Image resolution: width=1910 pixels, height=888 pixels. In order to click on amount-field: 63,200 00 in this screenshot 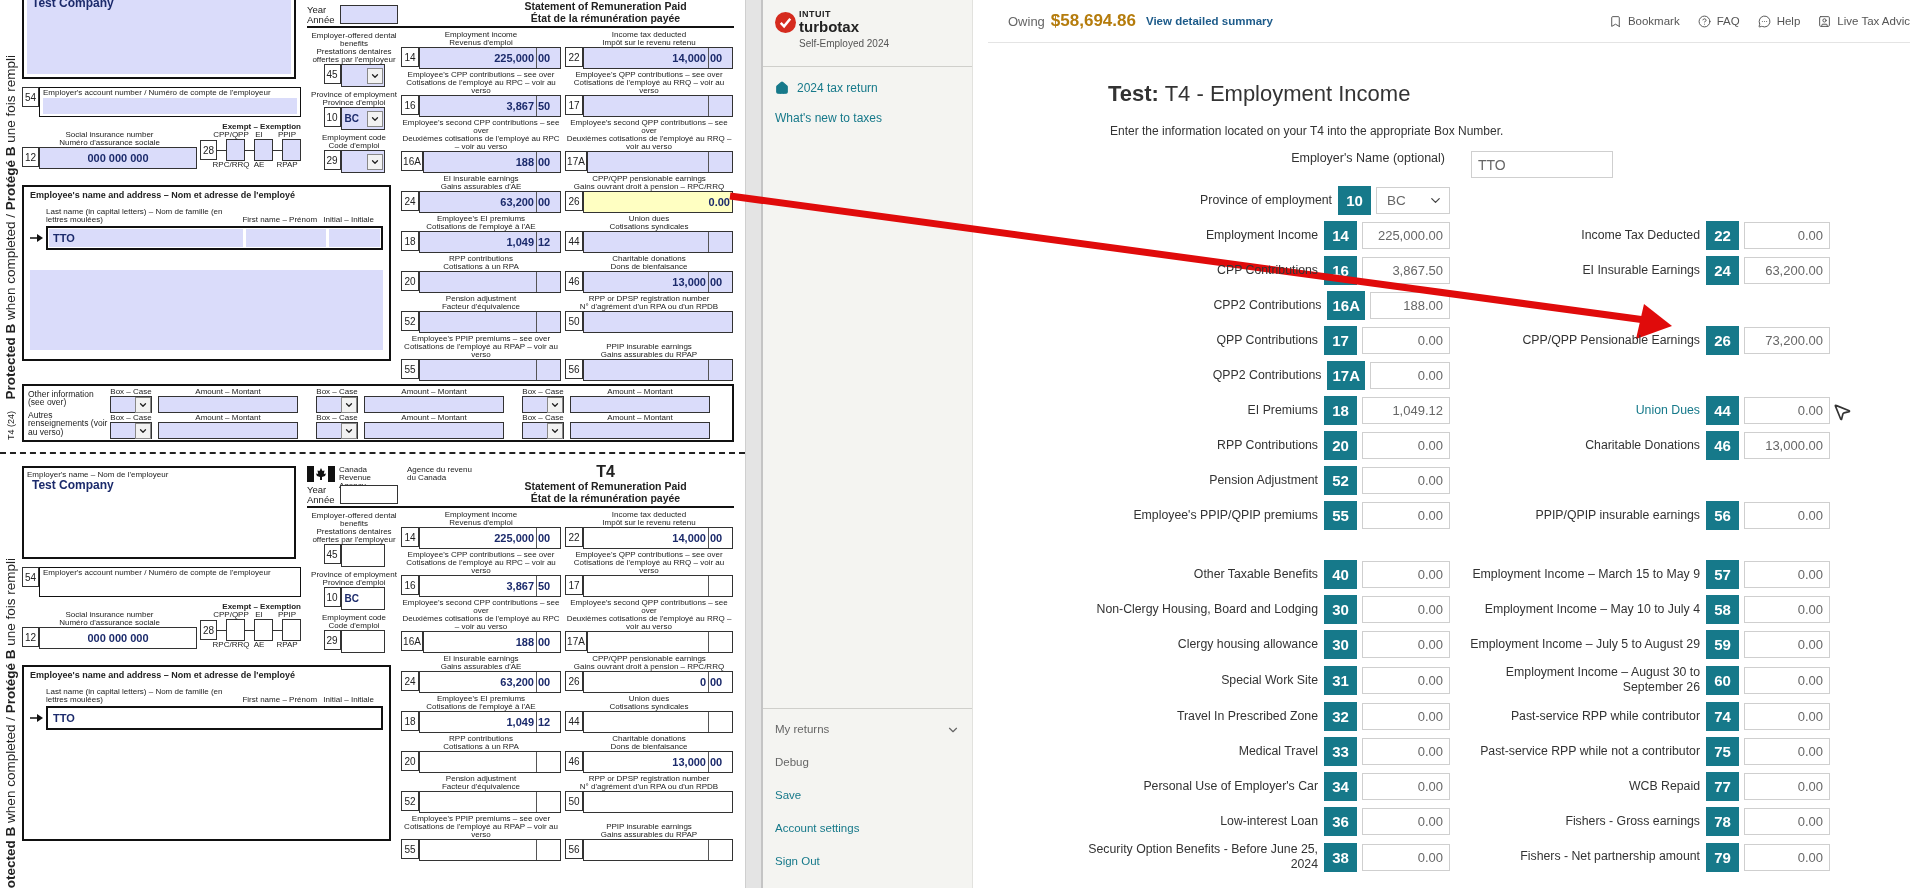, I will do `click(490, 202)`.